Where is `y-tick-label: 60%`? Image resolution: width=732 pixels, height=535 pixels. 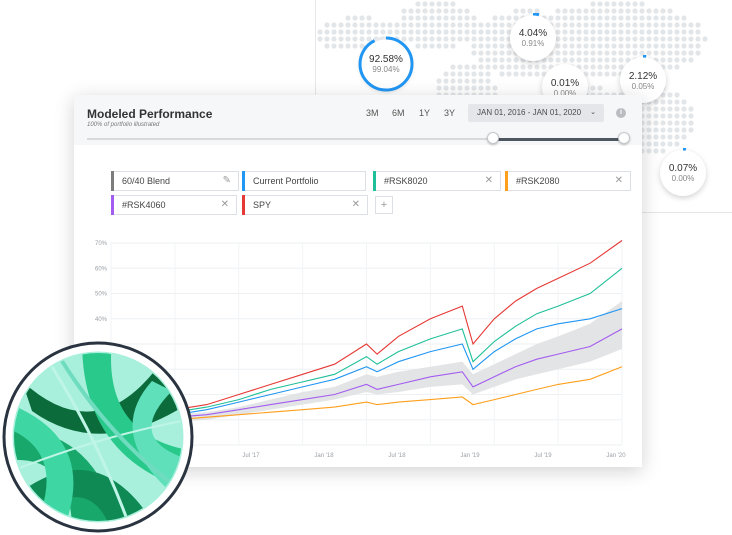 y-tick-label: 60% is located at coordinates (101, 269).